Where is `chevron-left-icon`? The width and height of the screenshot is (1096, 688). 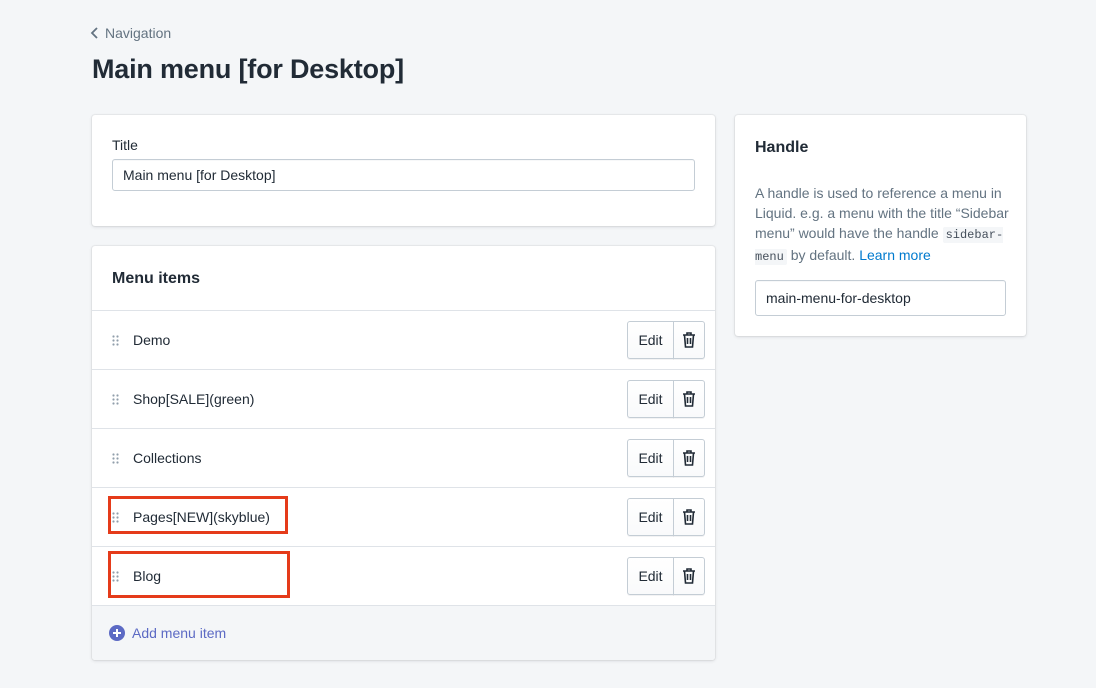
chevron-left-icon is located at coordinates (94, 33).